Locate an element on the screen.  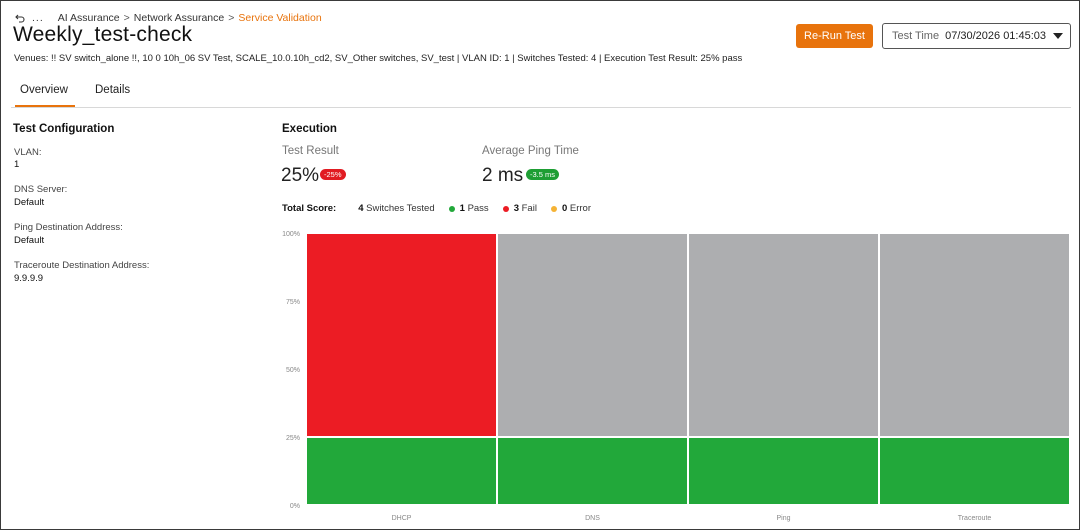
dns-server-label: DNS Server: is located at coordinates (41, 189).